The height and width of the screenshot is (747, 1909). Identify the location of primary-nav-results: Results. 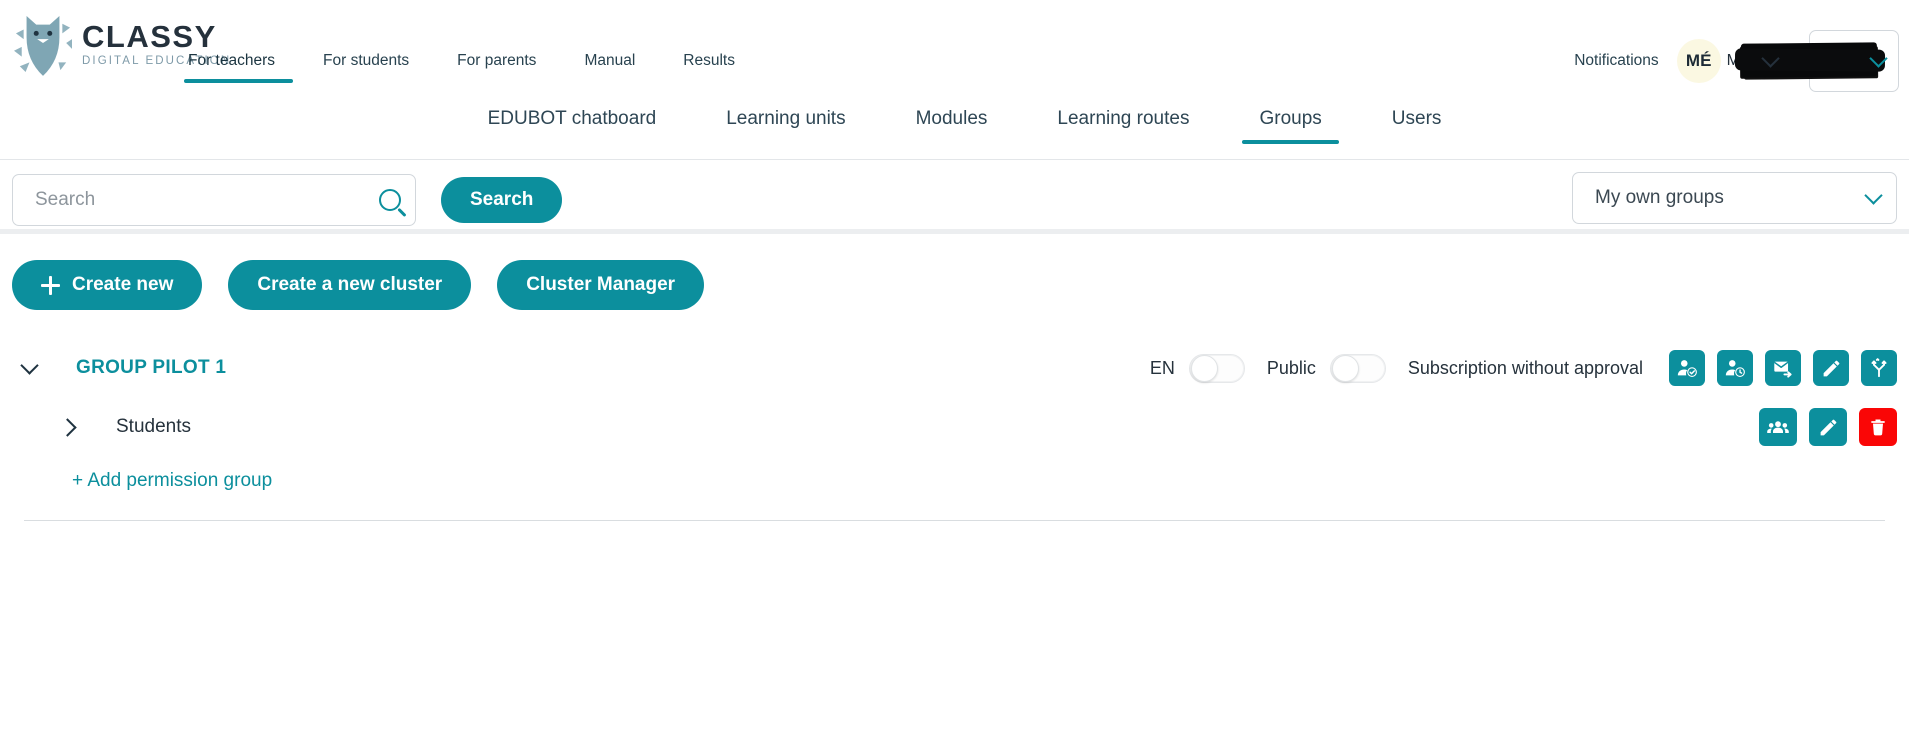
(709, 67).